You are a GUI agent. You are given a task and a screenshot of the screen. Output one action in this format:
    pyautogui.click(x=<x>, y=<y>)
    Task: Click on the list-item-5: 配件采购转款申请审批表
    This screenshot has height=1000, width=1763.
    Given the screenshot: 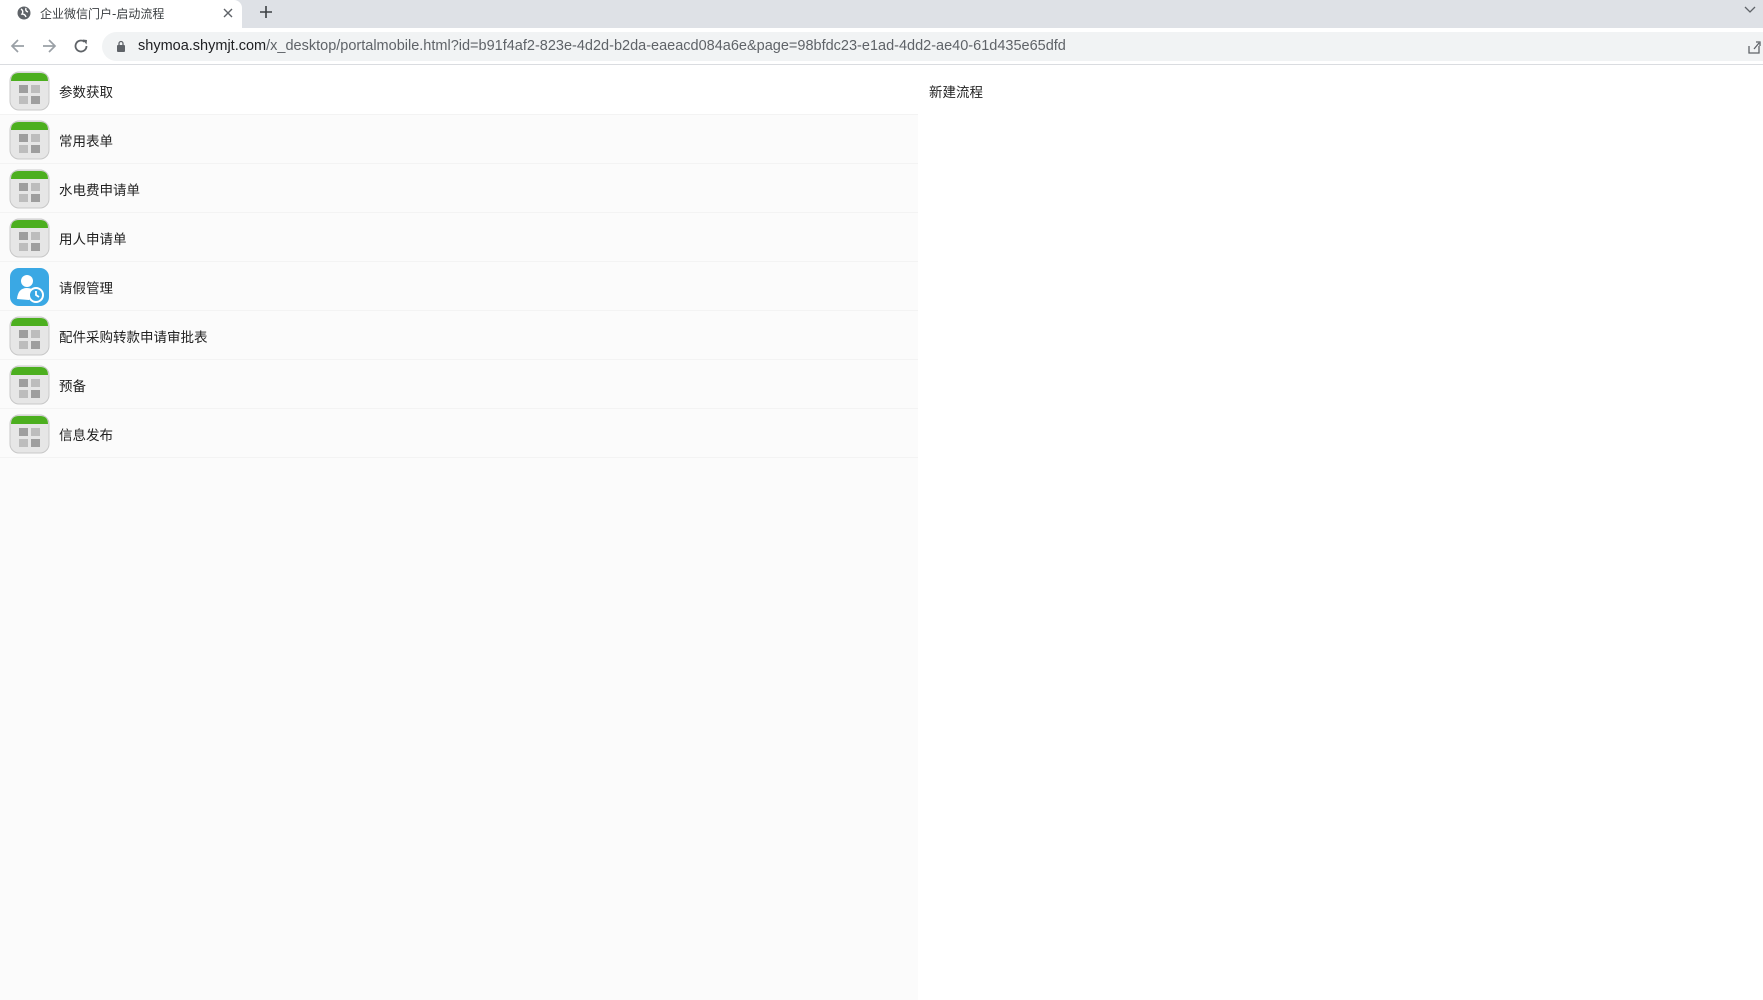 What is the action you would take?
    pyautogui.click(x=459, y=335)
    